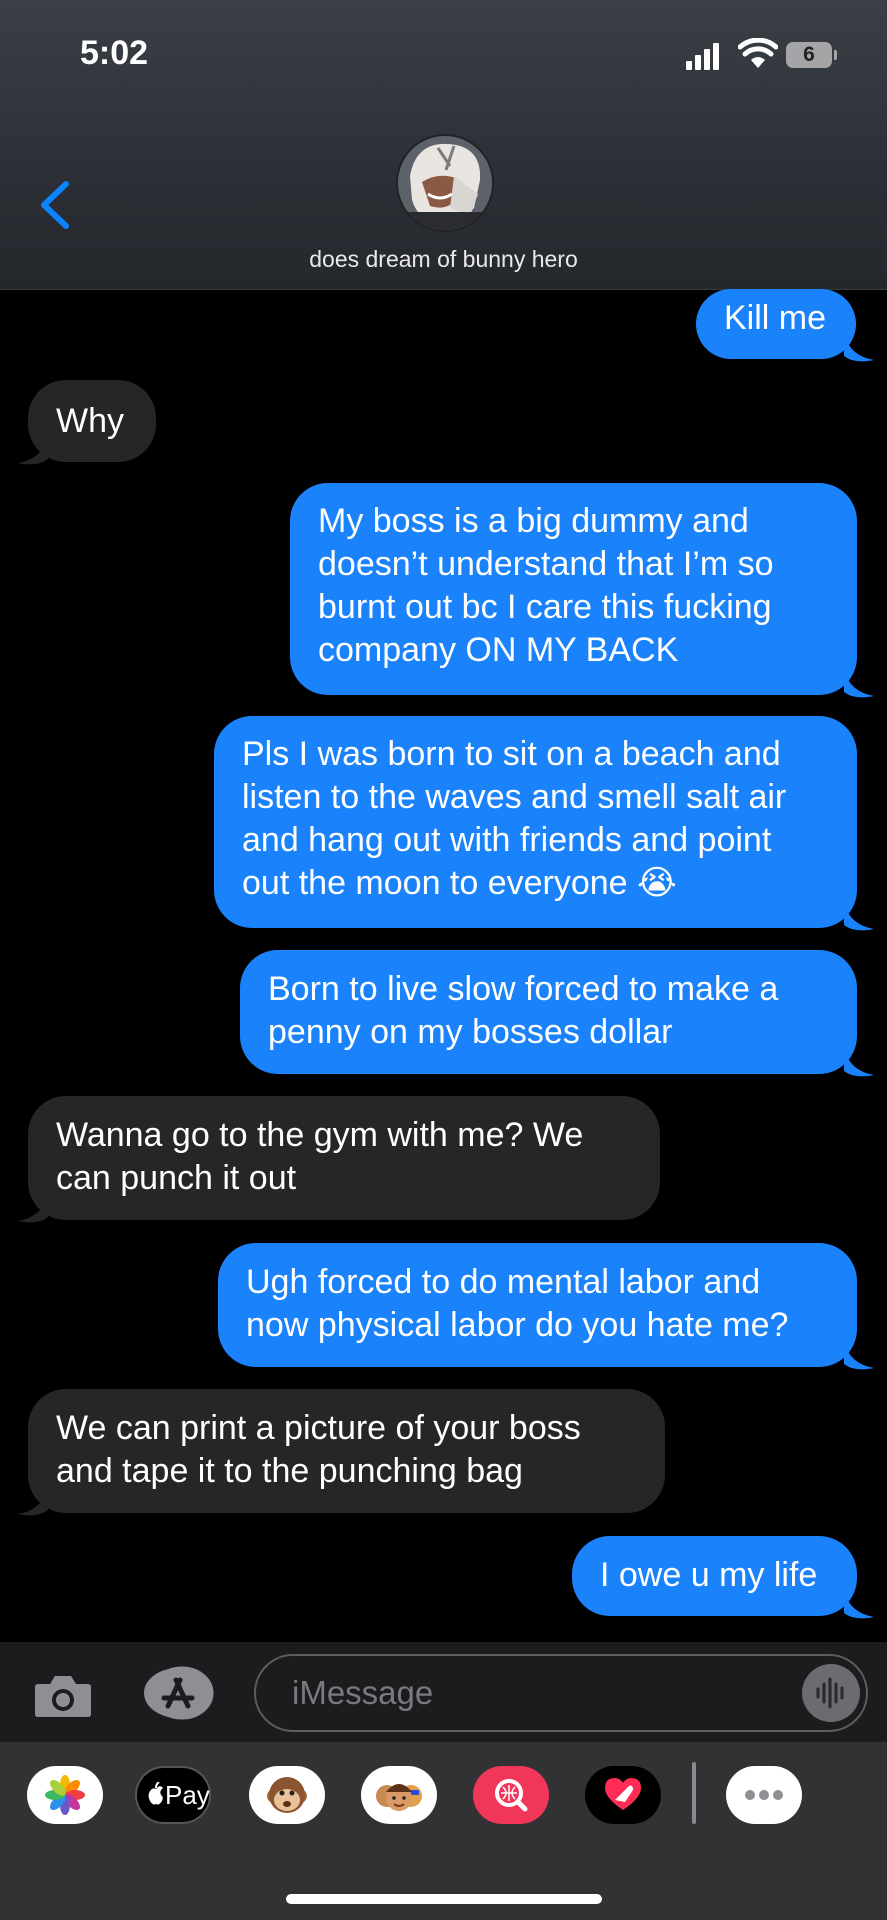  Describe the element at coordinates (561, 1693) in the screenshot. I see `imessage-input: iMessage` at that location.